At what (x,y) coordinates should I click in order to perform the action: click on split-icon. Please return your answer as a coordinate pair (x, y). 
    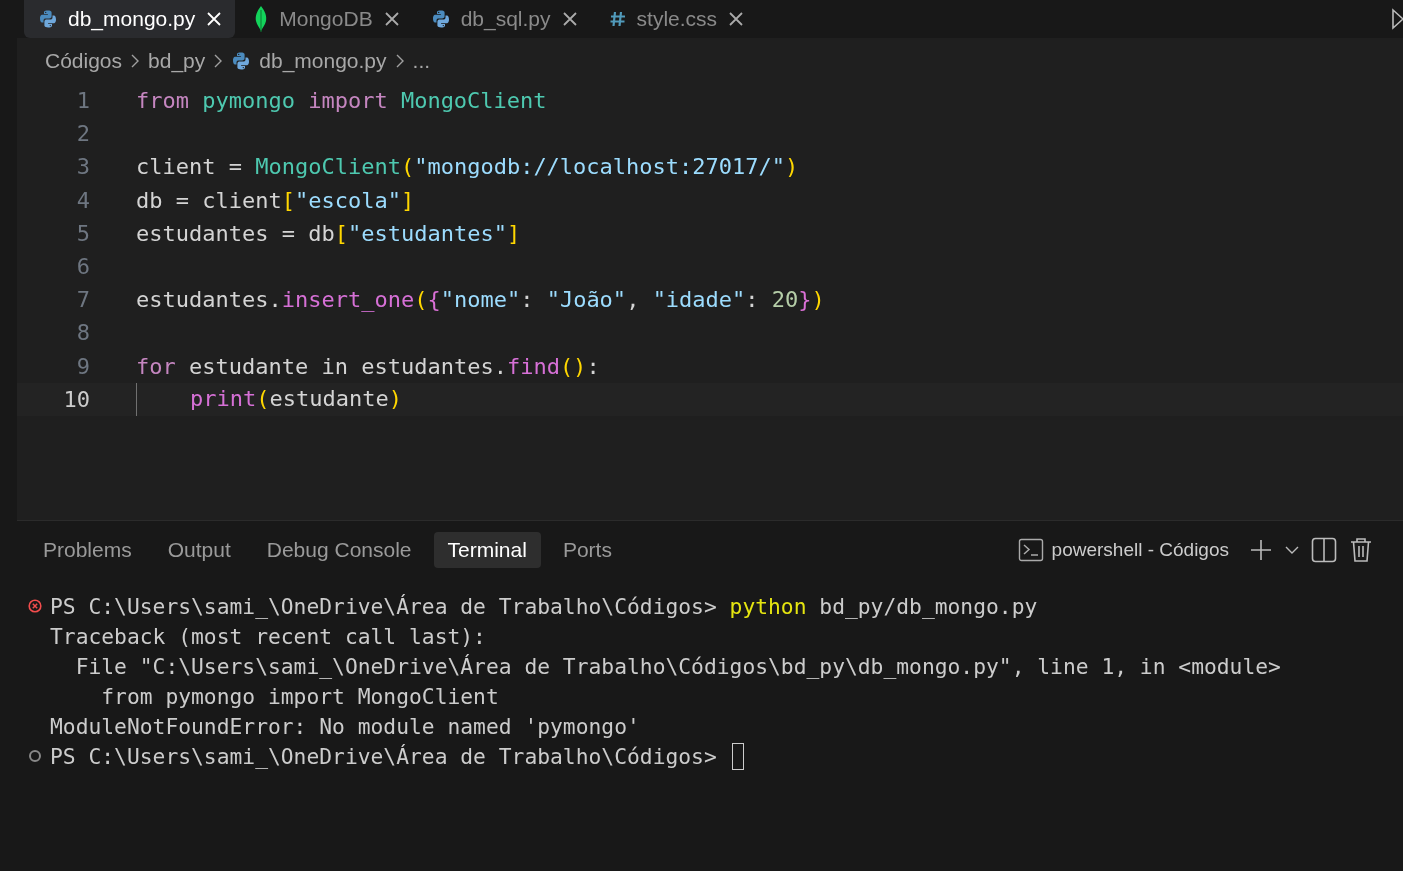
    Looking at the image, I should click on (1324, 550).